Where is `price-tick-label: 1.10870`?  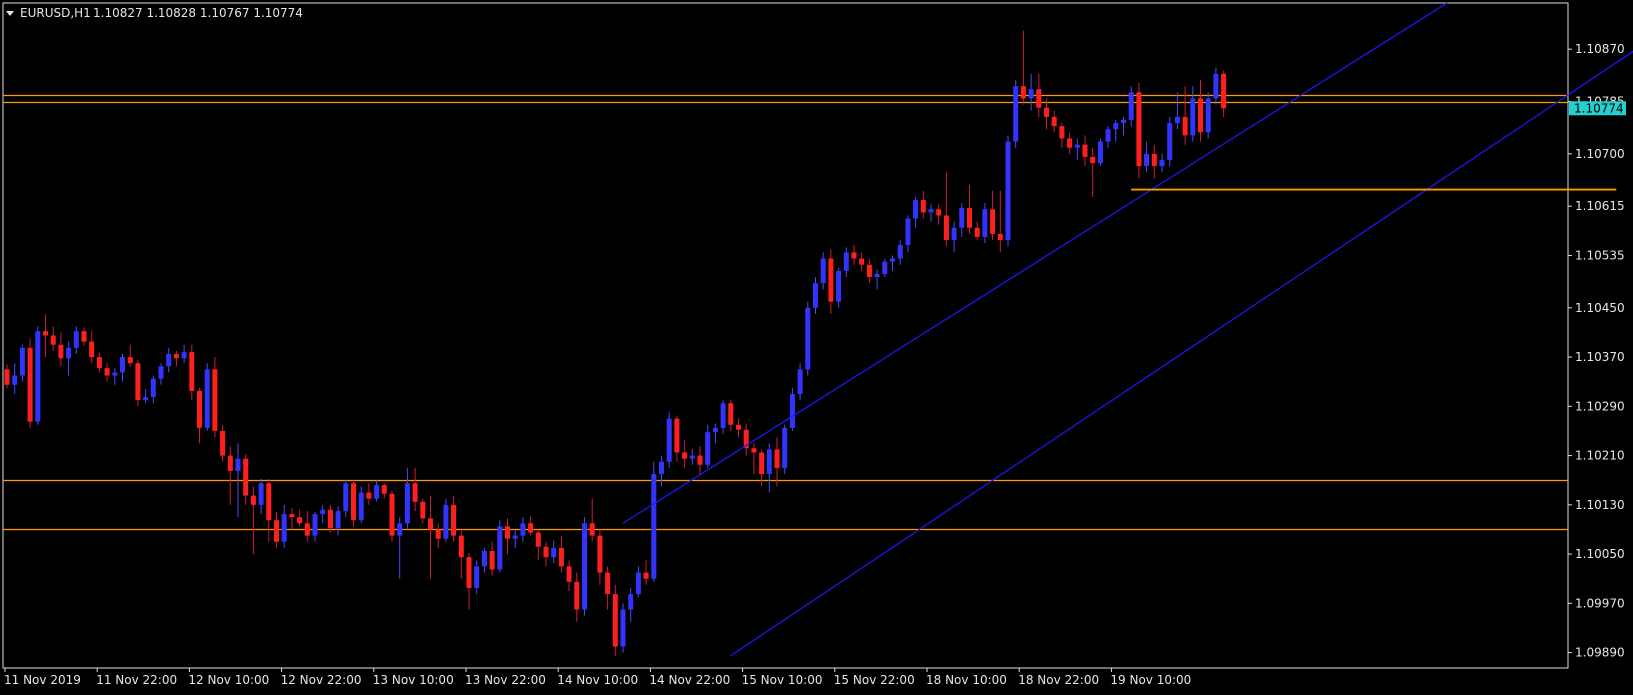
price-tick-label: 1.10870 is located at coordinates (1600, 49).